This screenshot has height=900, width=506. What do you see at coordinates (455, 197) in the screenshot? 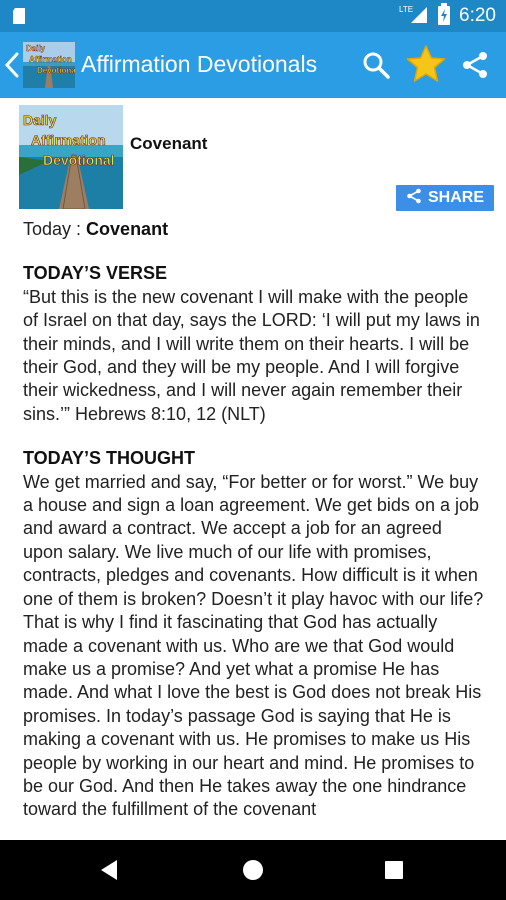
I see `share-button-label: SHARE` at bounding box center [455, 197].